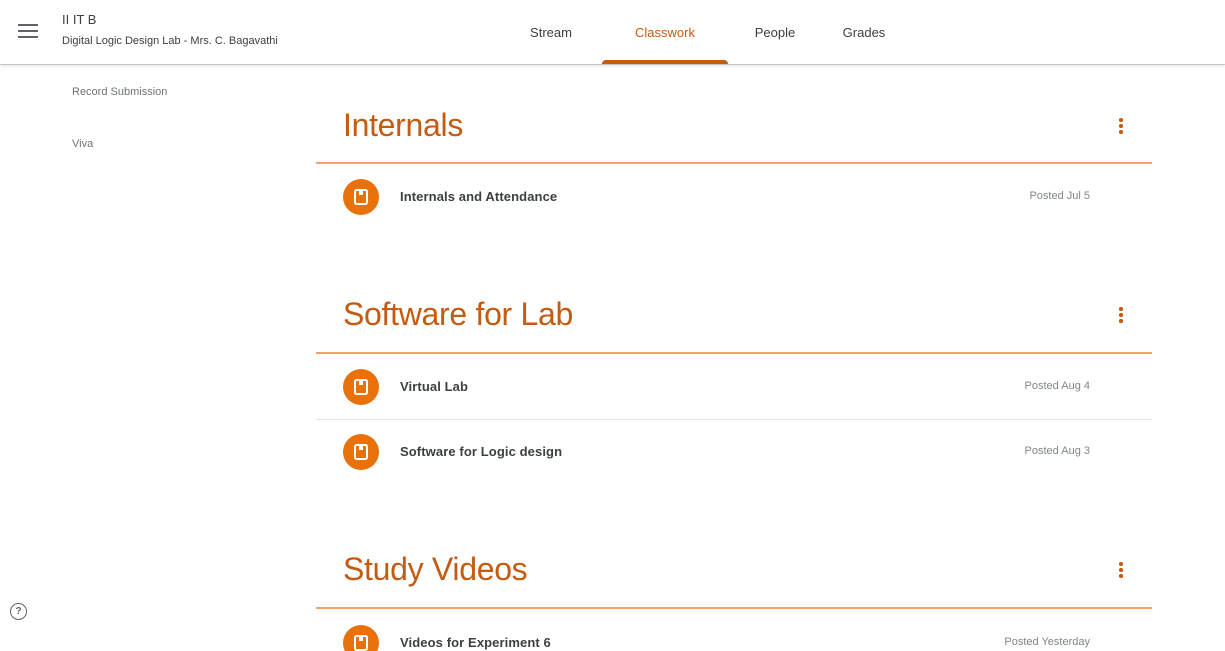 The image size is (1225, 651). What do you see at coordinates (734, 631) in the screenshot?
I see `list-item: Videos for Experiment 6 Posted Yesterday` at bounding box center [734, 631].